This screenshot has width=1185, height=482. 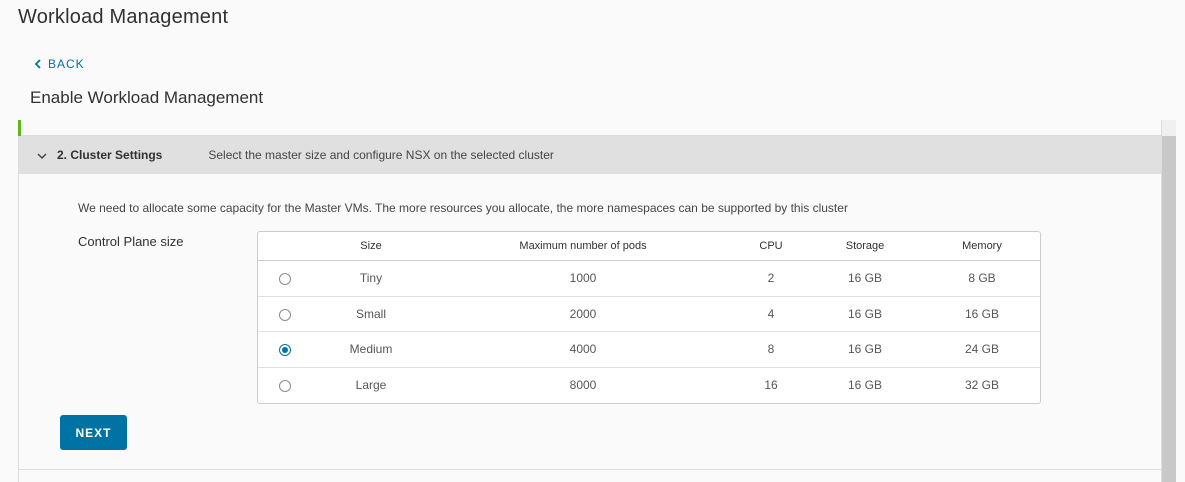 I want to click on table-row: Tiny 1000 2 16 GB 8 GB, so click(x=649, y=279).